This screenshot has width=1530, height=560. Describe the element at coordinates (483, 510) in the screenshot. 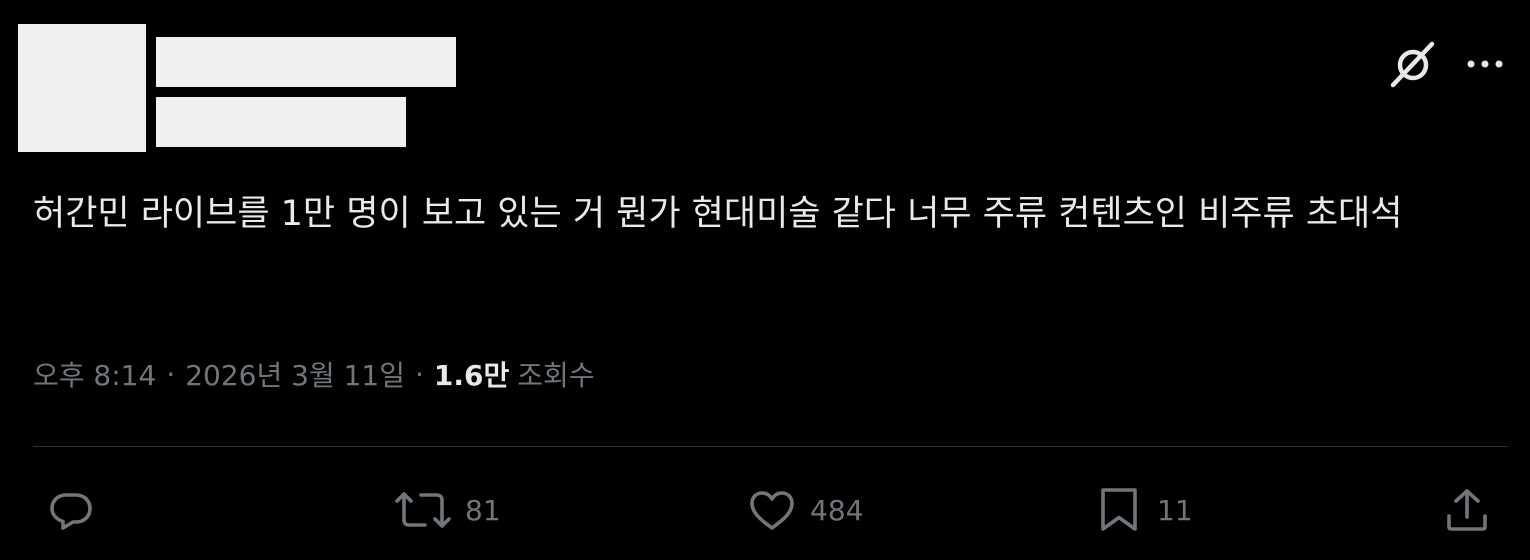

I see `retweet-count: 81` at that location.